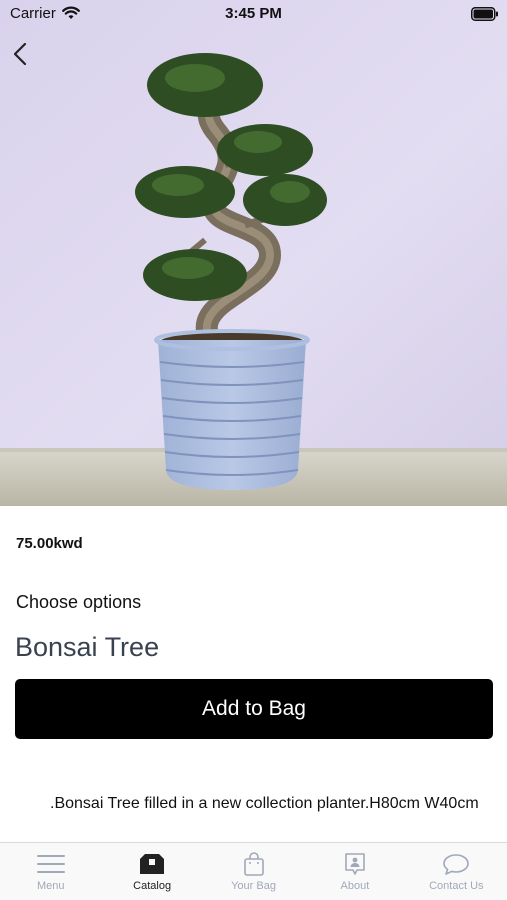 The width and height of the screenshot is (507, 900). Describe the element at coordinates (456, 886) in the screenshot. I see `tab-label: Contact Us` at that location.